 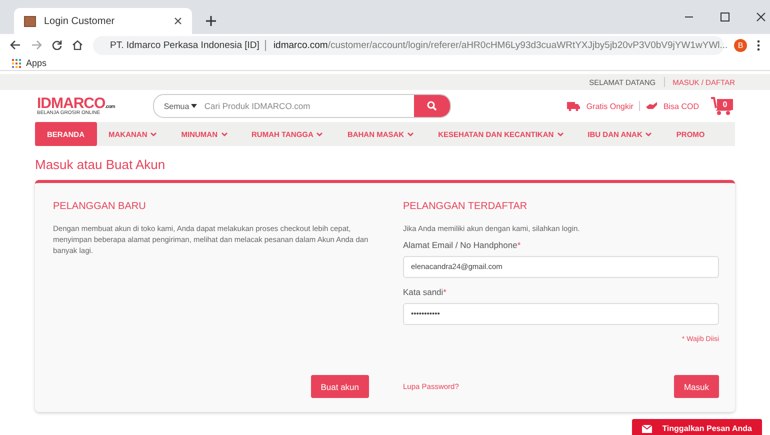 What do you see at coordinates (30, 21) in the screenshot?
I see `favicon-icon` at bounding box center [30, 21].